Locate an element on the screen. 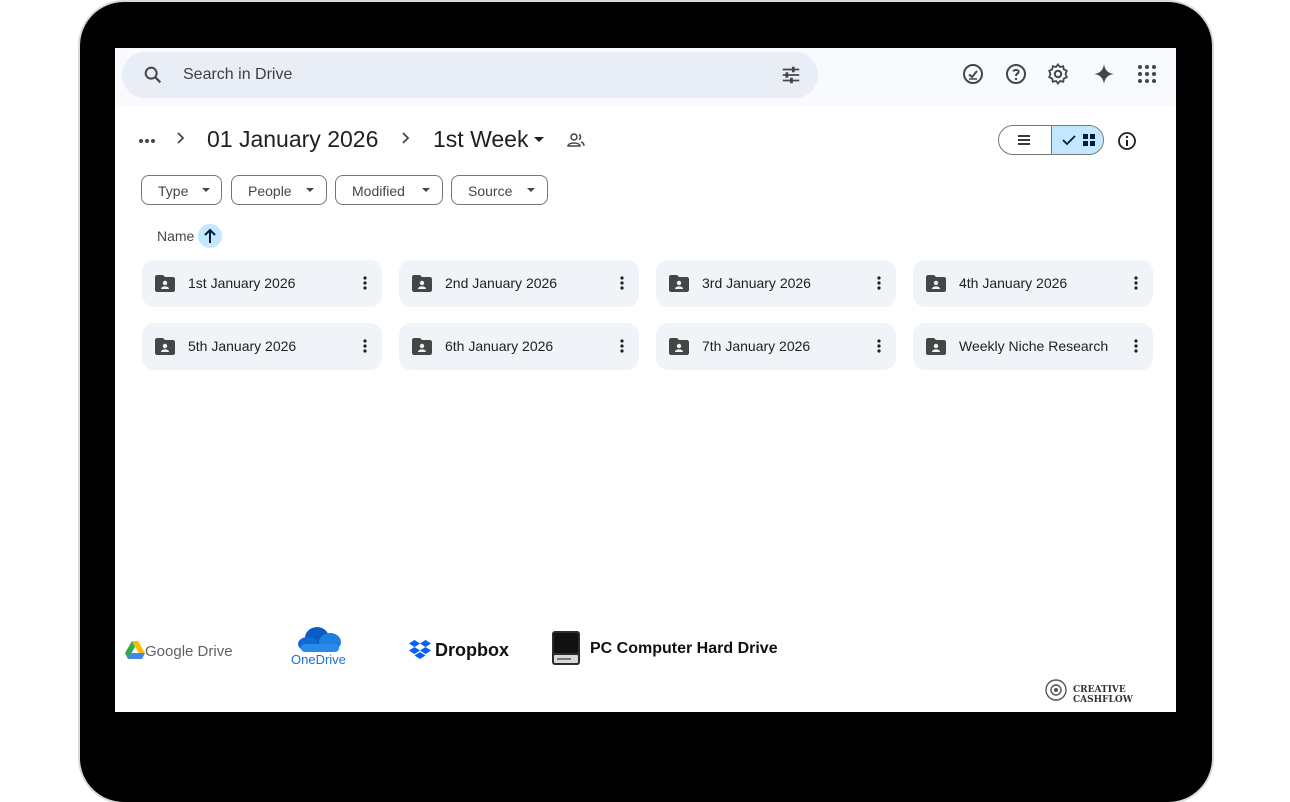 The height and width of the screenshot is (802, 1290). grid-view-button is located at coordinates (1077, 140).